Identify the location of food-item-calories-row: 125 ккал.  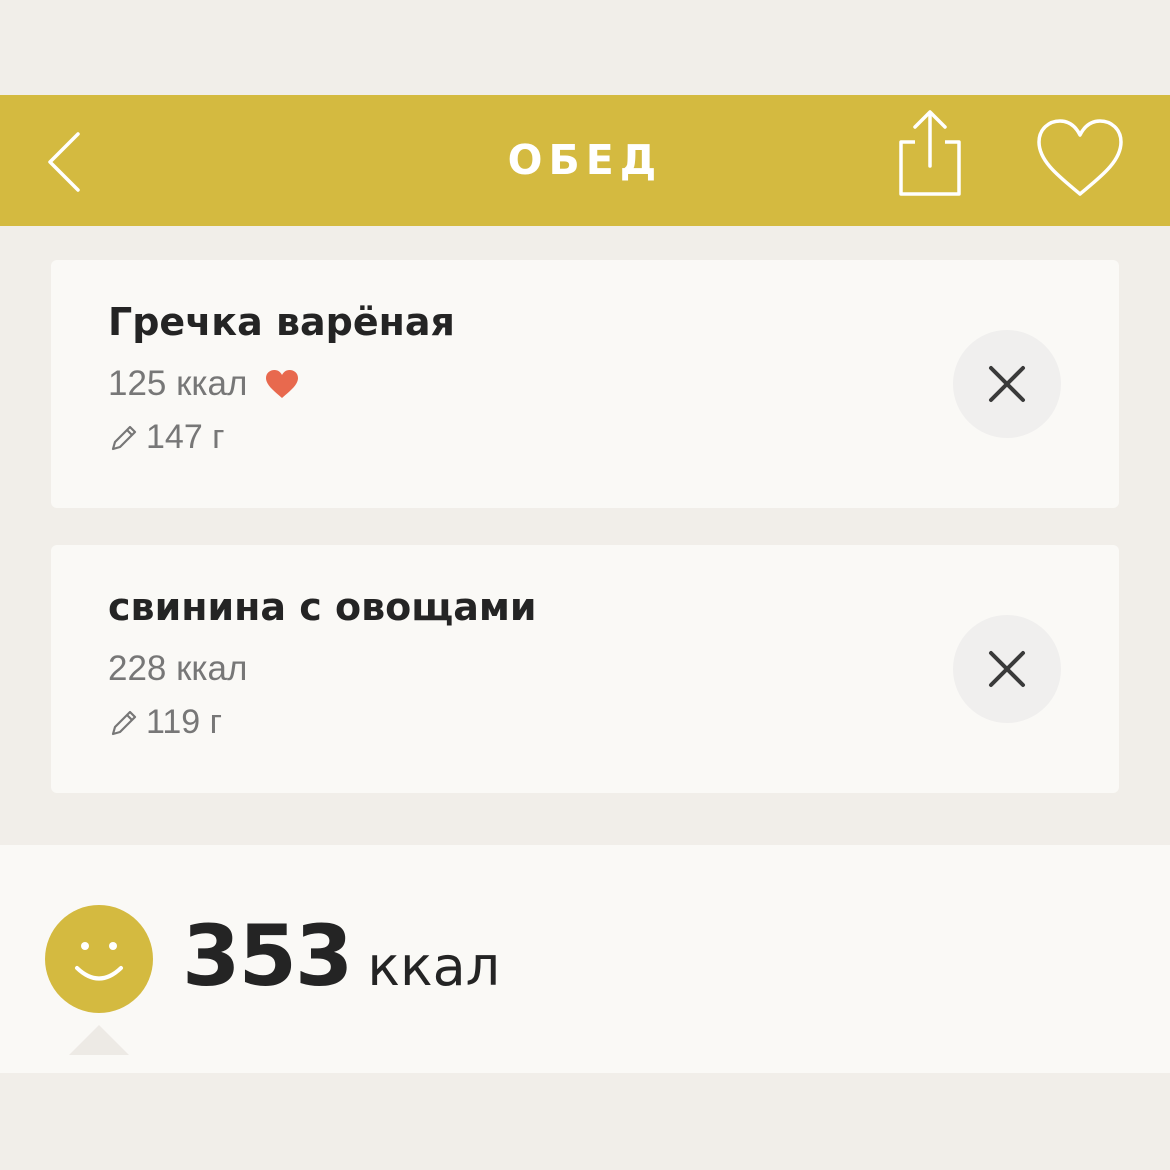
(203, 384).